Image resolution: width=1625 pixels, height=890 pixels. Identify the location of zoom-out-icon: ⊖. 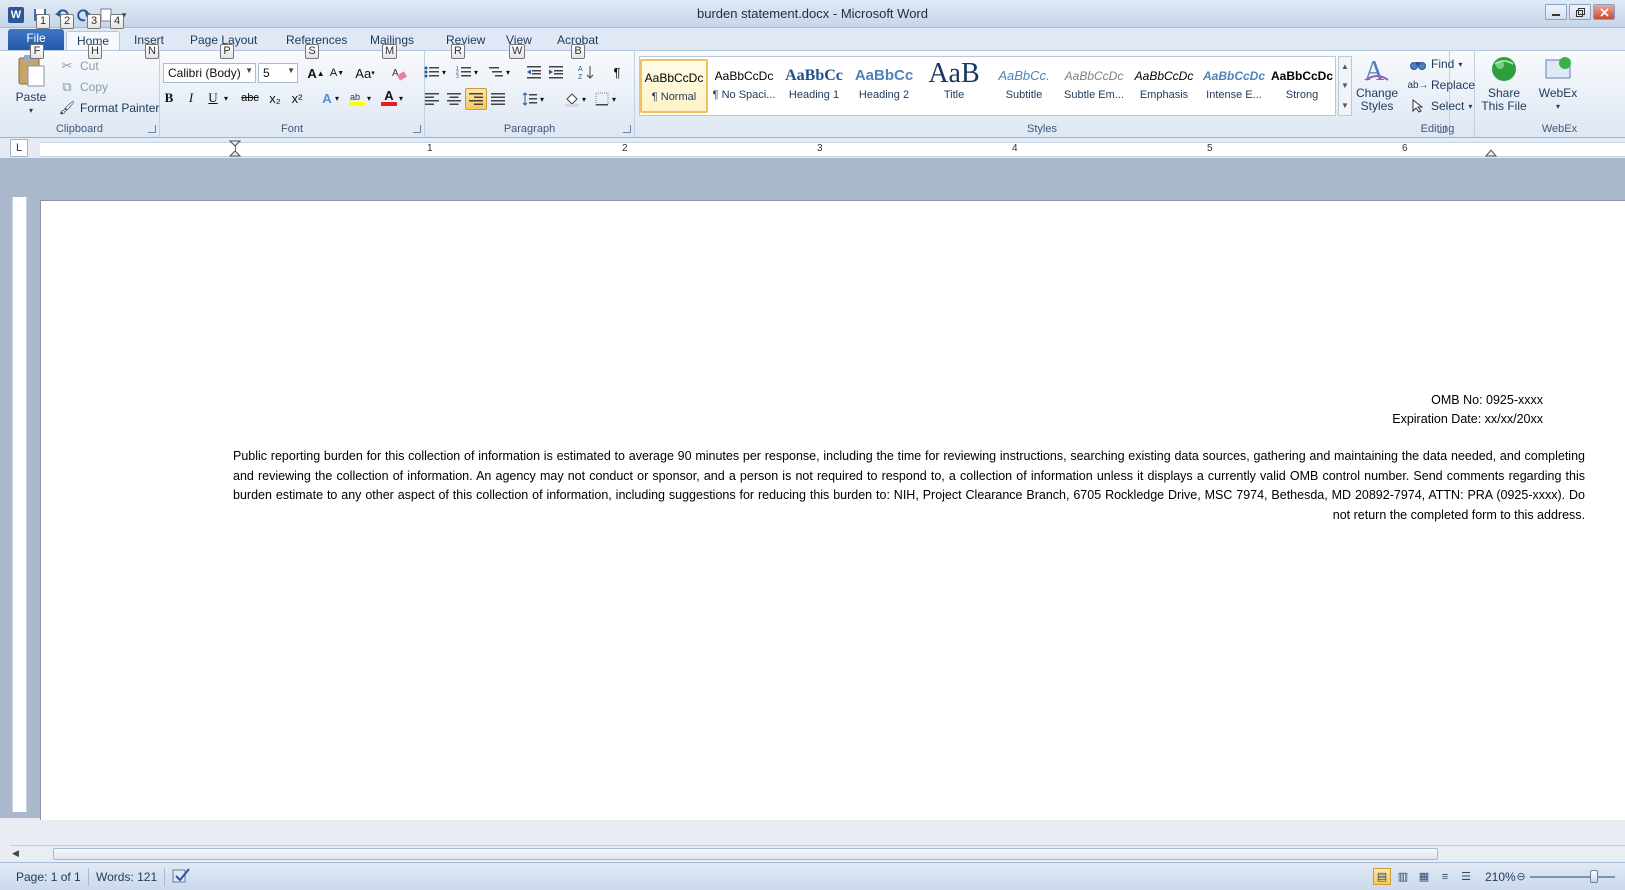
(1521, 876).